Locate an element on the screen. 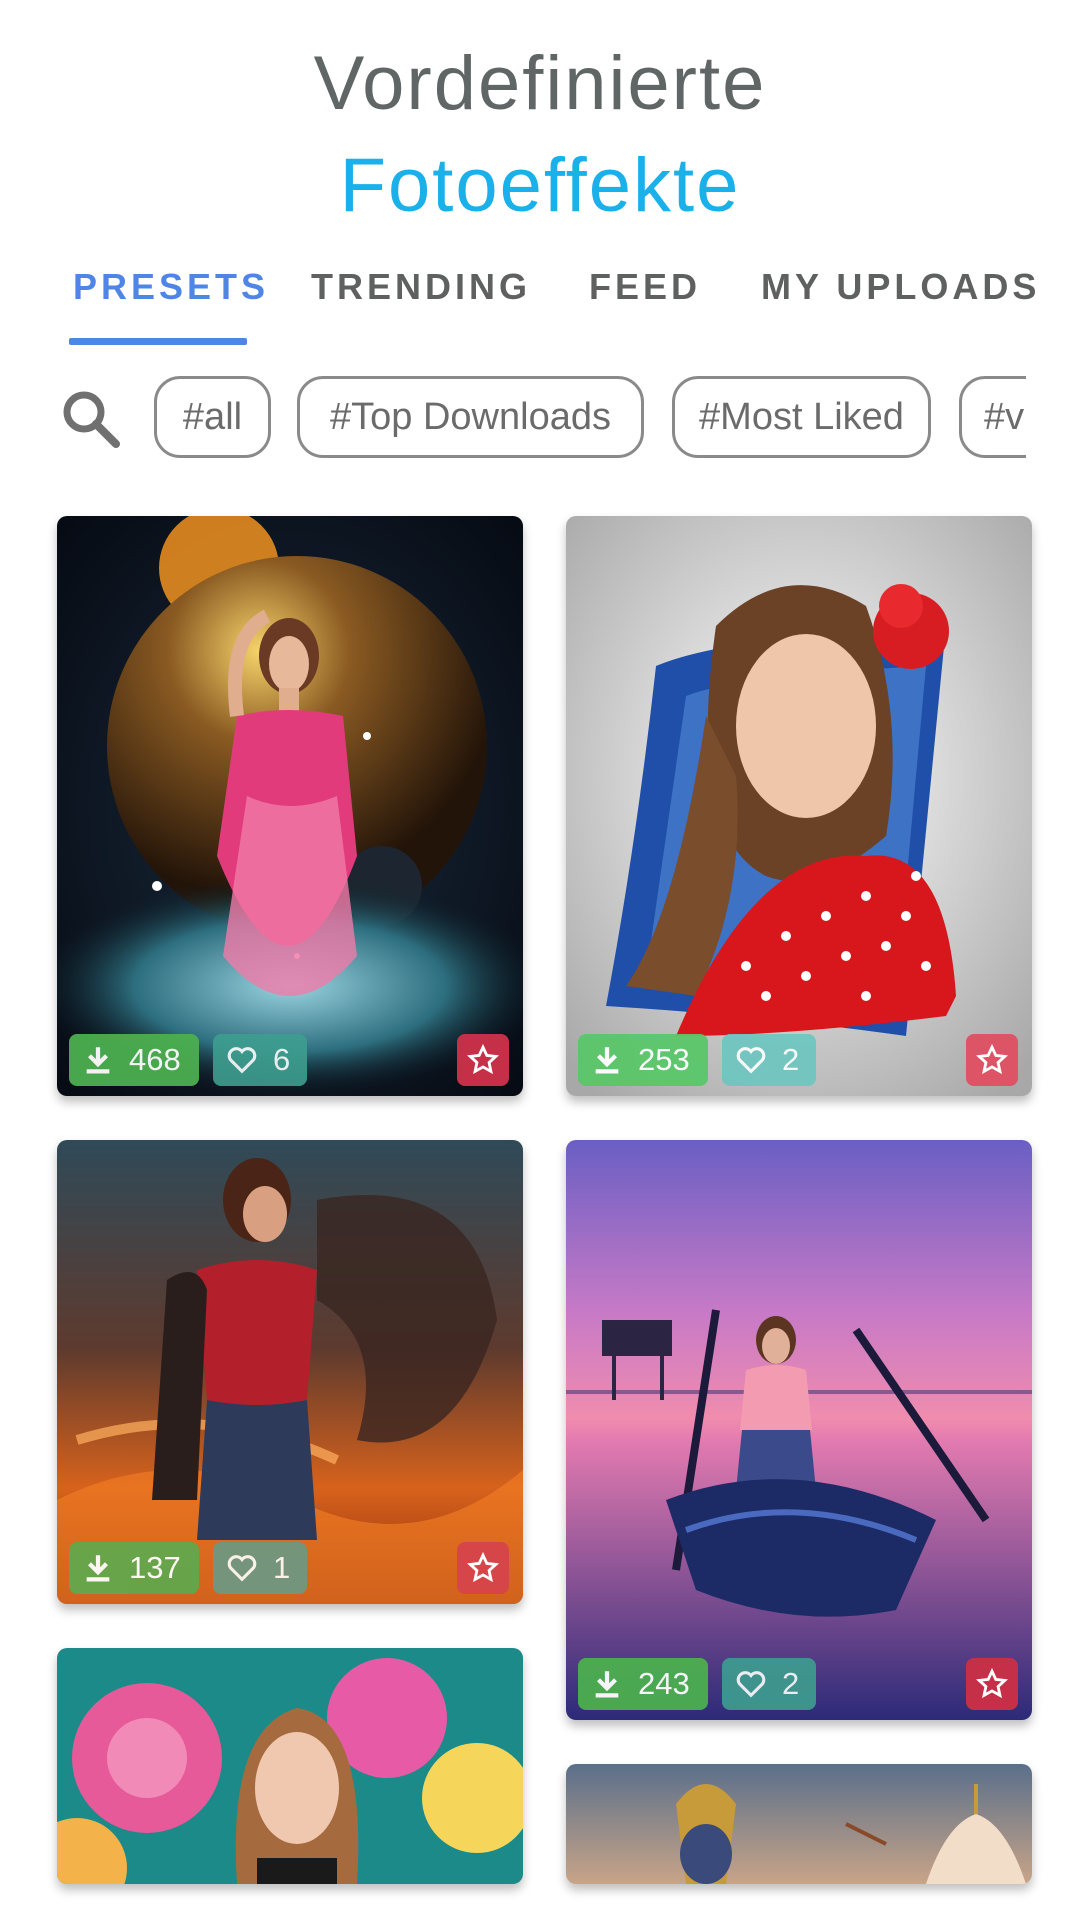 The height and width of the screenshot is (1920, 1080). download-count: 243 is located at coordinates (643, 1684).